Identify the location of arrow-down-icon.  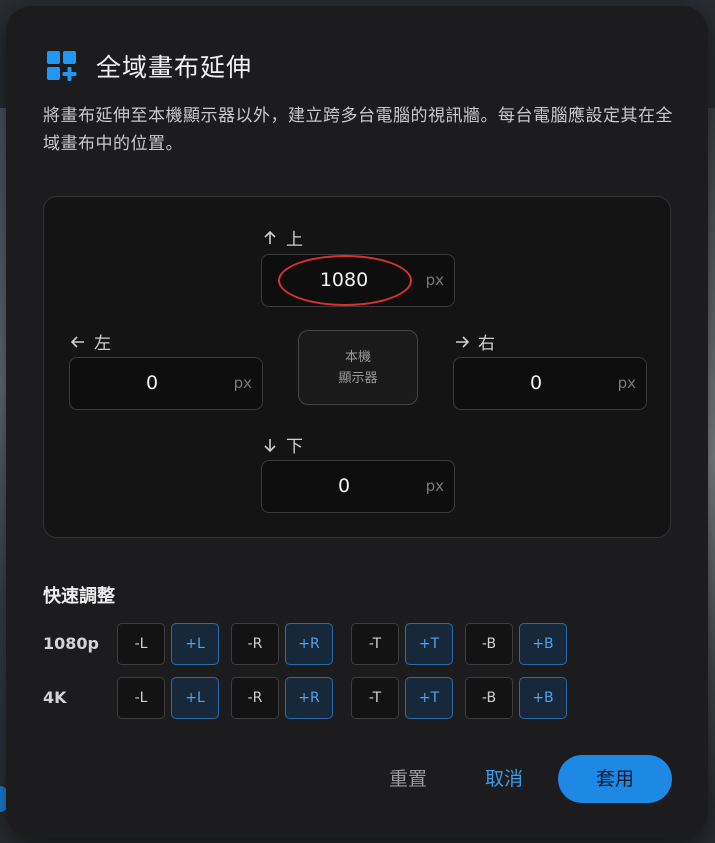
(270, 445).